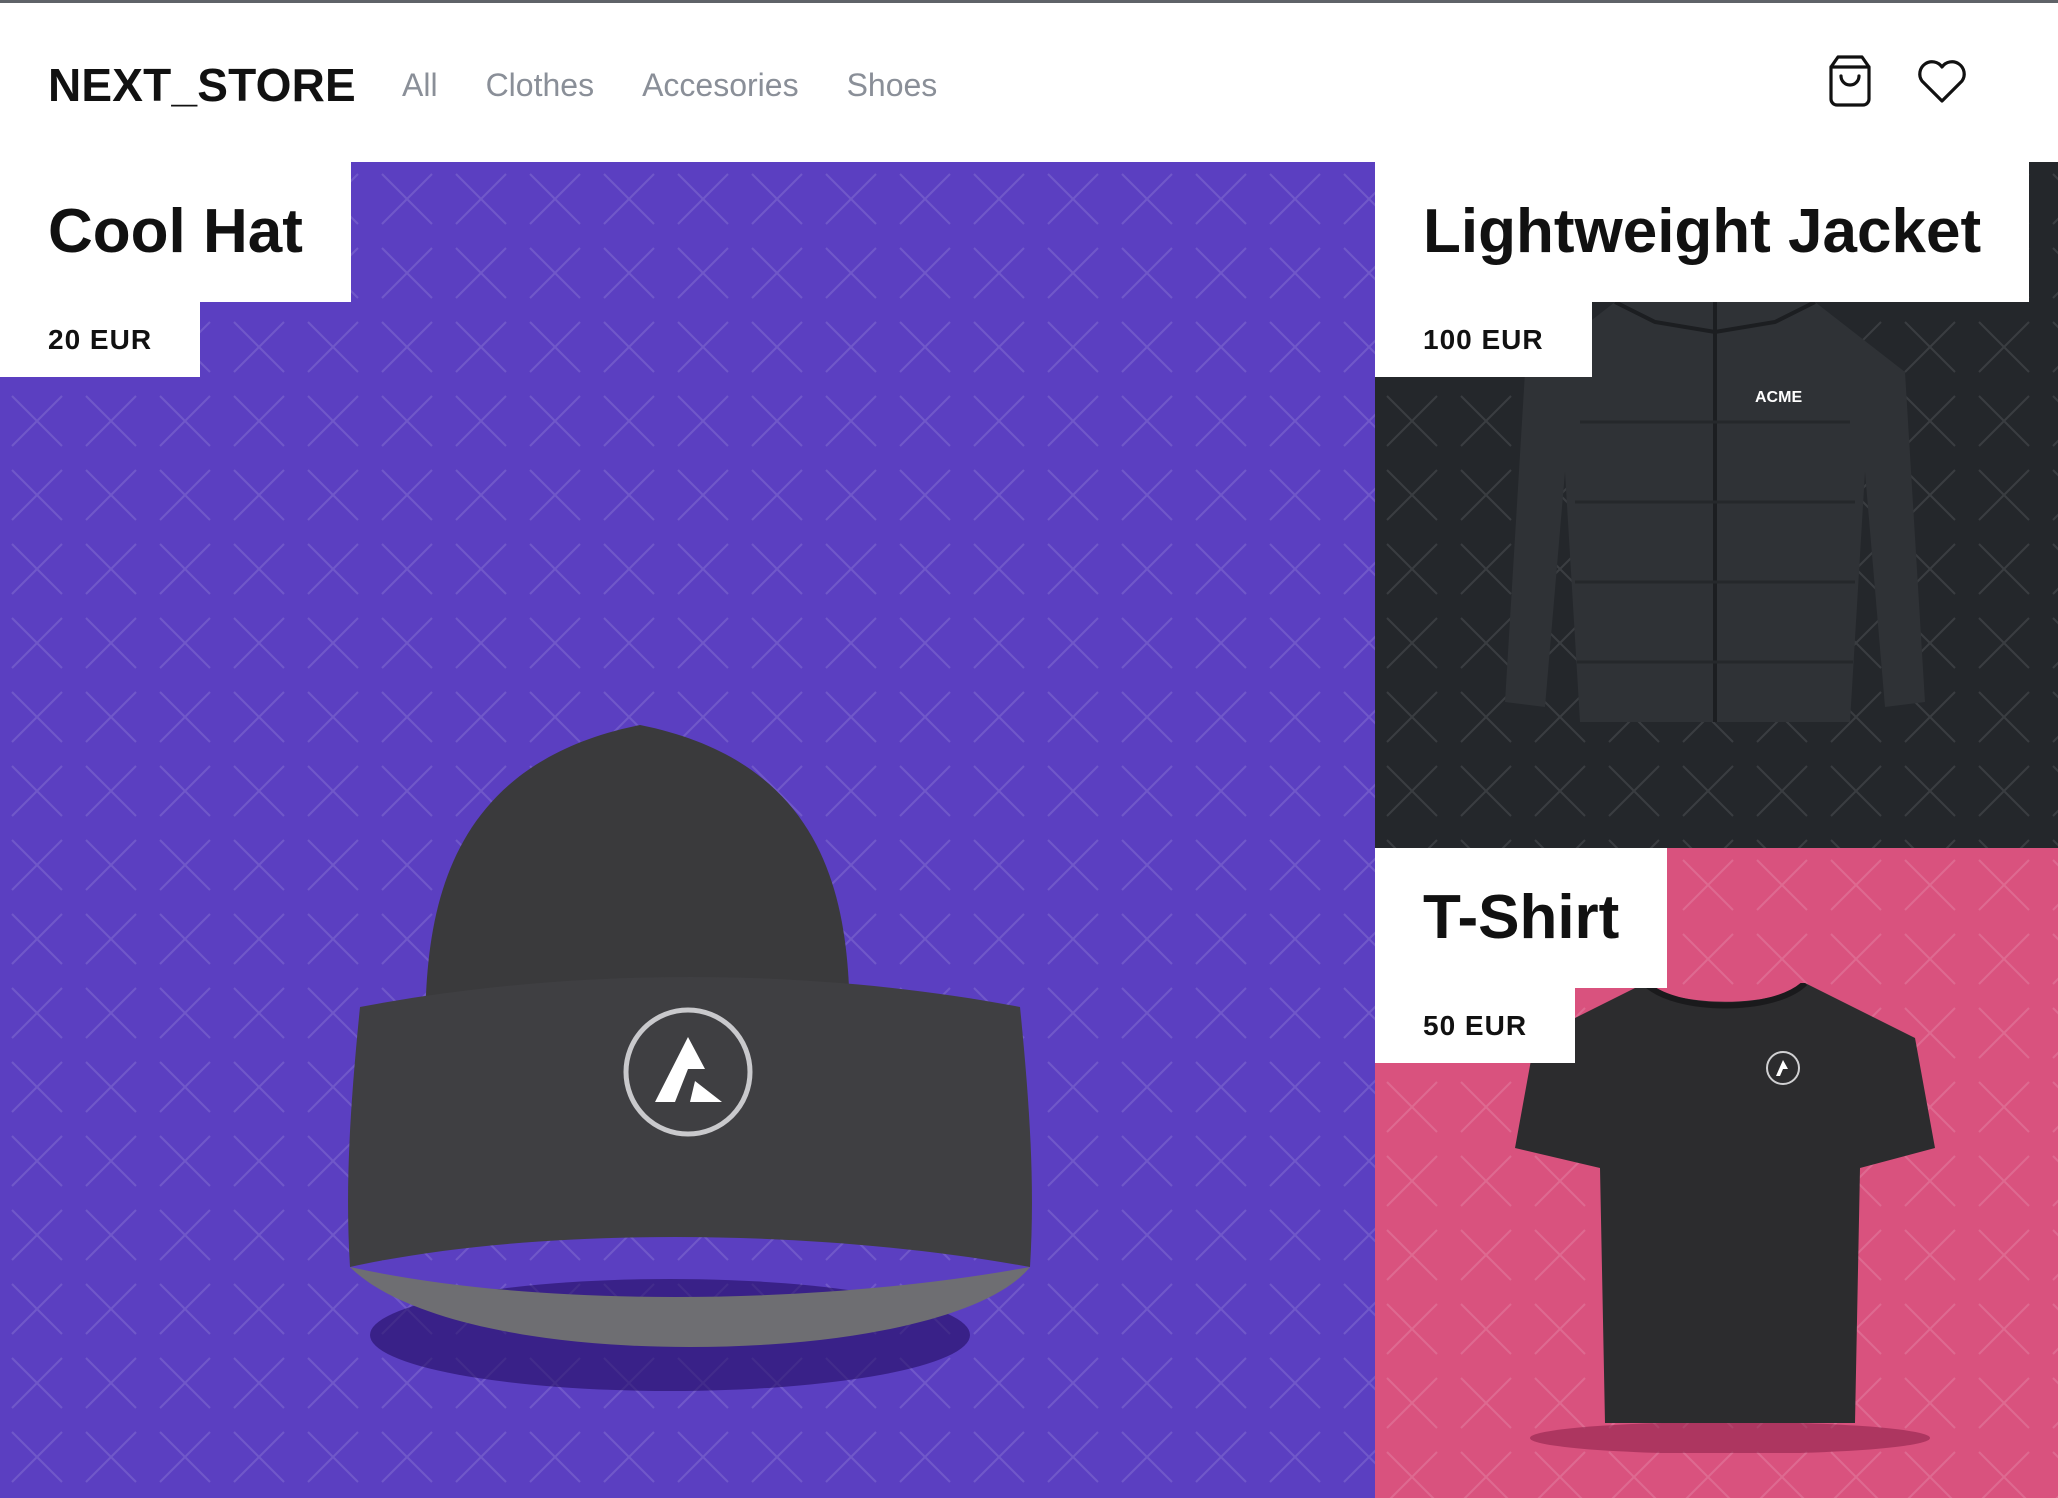 This screenshot has height=1498, width=2058. I want to click on product-card-t-shirt: T-Shirt 50 EUR, so click(1716, 1173).